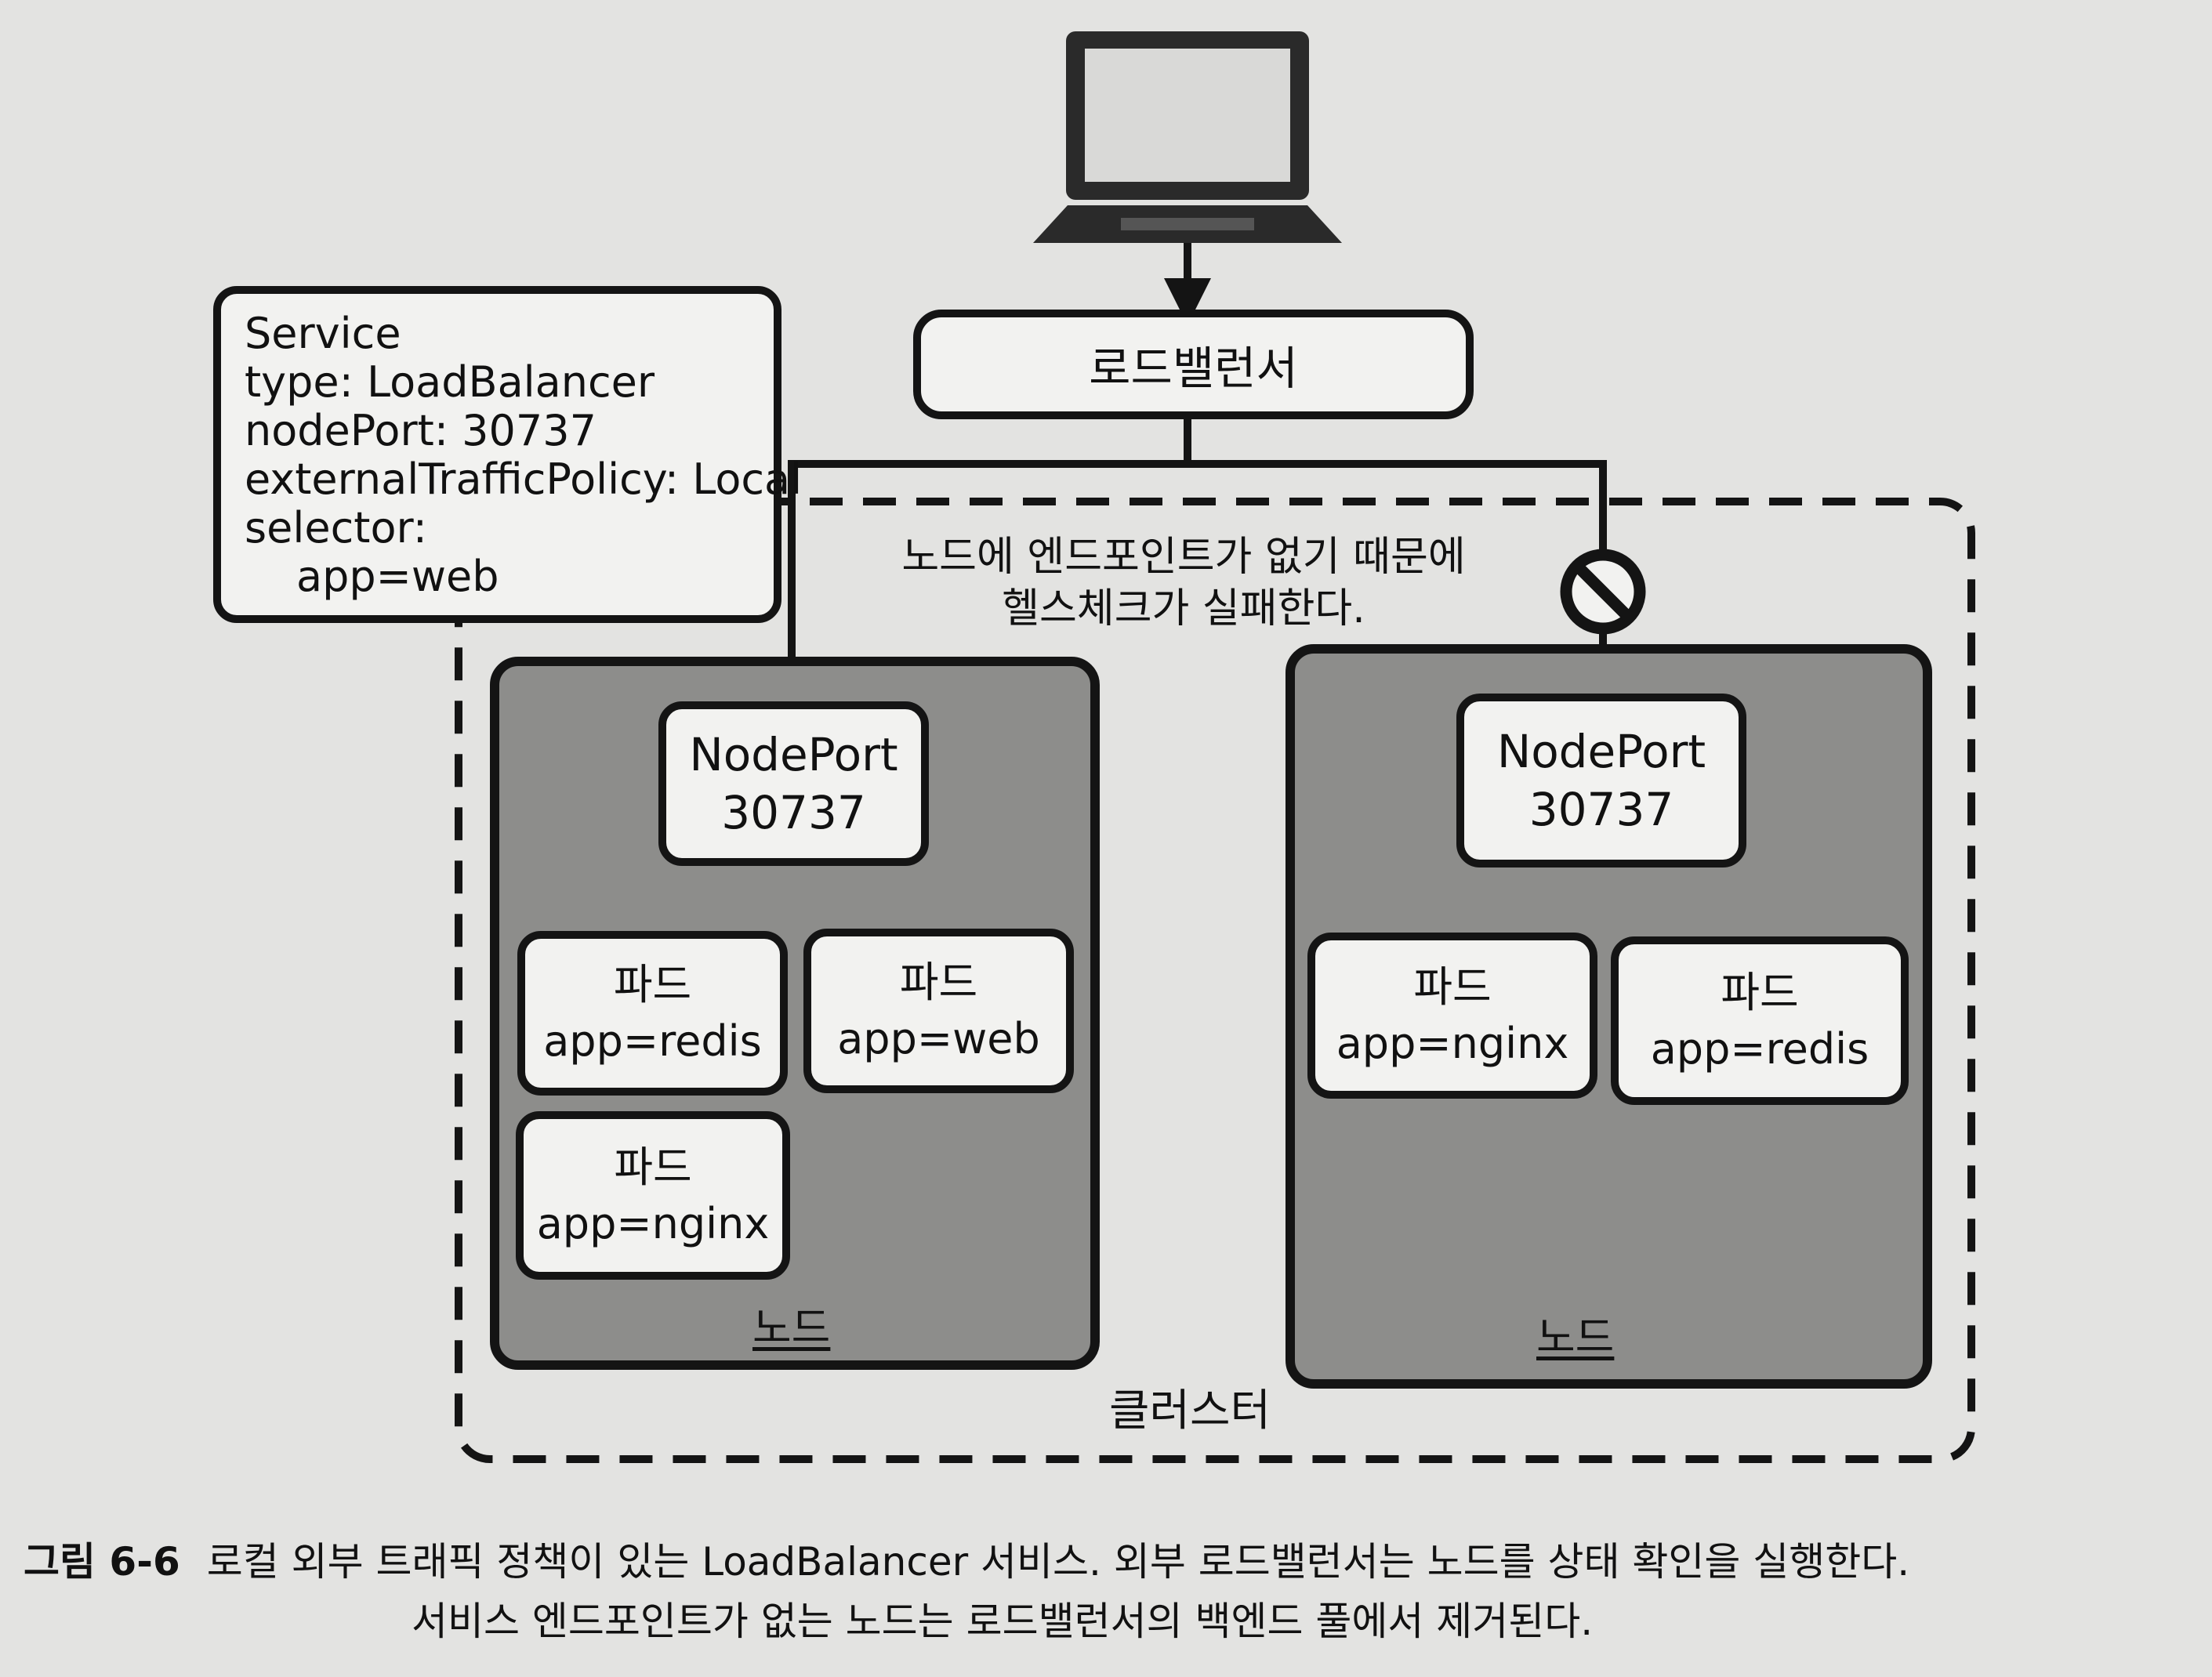 Image resolution: width=2212 pixels, height=1677 pixels. Describe the element at coordinates (336, 527) in the screenshot. I see `service-selector: selector:` at that location.